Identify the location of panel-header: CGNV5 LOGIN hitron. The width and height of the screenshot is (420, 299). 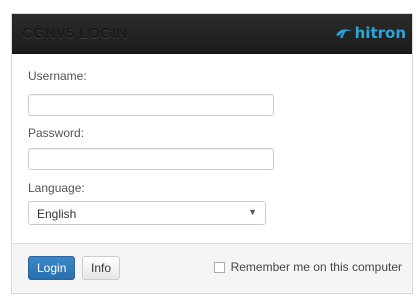
(212, 34).